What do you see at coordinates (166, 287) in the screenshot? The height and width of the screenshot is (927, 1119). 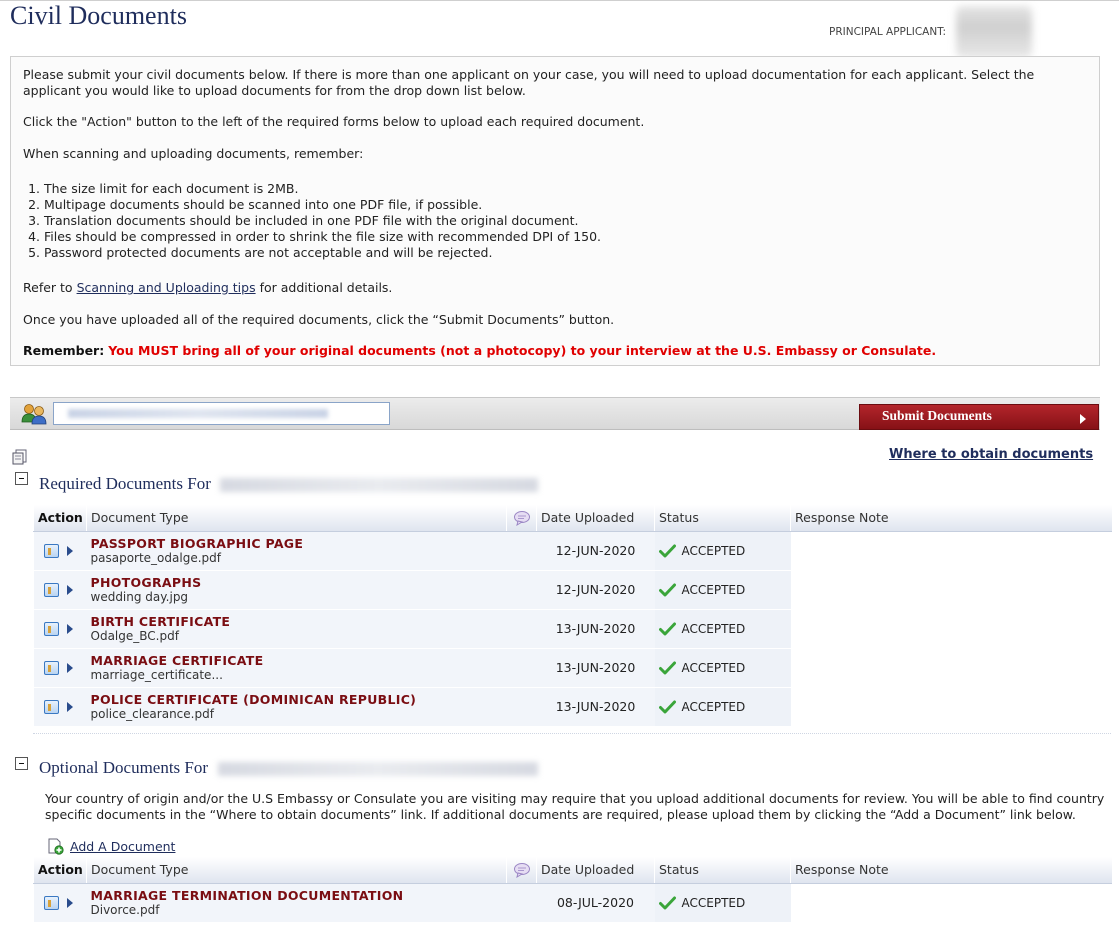 I see `scanning-tips-link: Scanning and Uploading tips` at bounding box center [166, 287].